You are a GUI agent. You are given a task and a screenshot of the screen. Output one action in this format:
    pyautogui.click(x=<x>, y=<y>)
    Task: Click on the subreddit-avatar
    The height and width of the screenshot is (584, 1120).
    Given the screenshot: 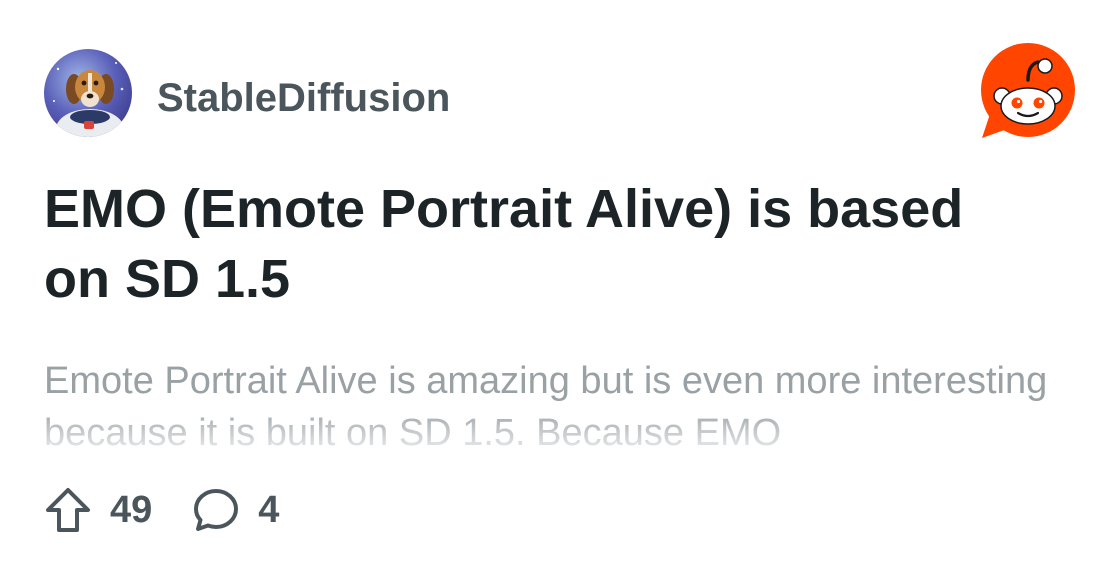 What is the action you would take?
    pyautogui.click(x=88, y=93)
    